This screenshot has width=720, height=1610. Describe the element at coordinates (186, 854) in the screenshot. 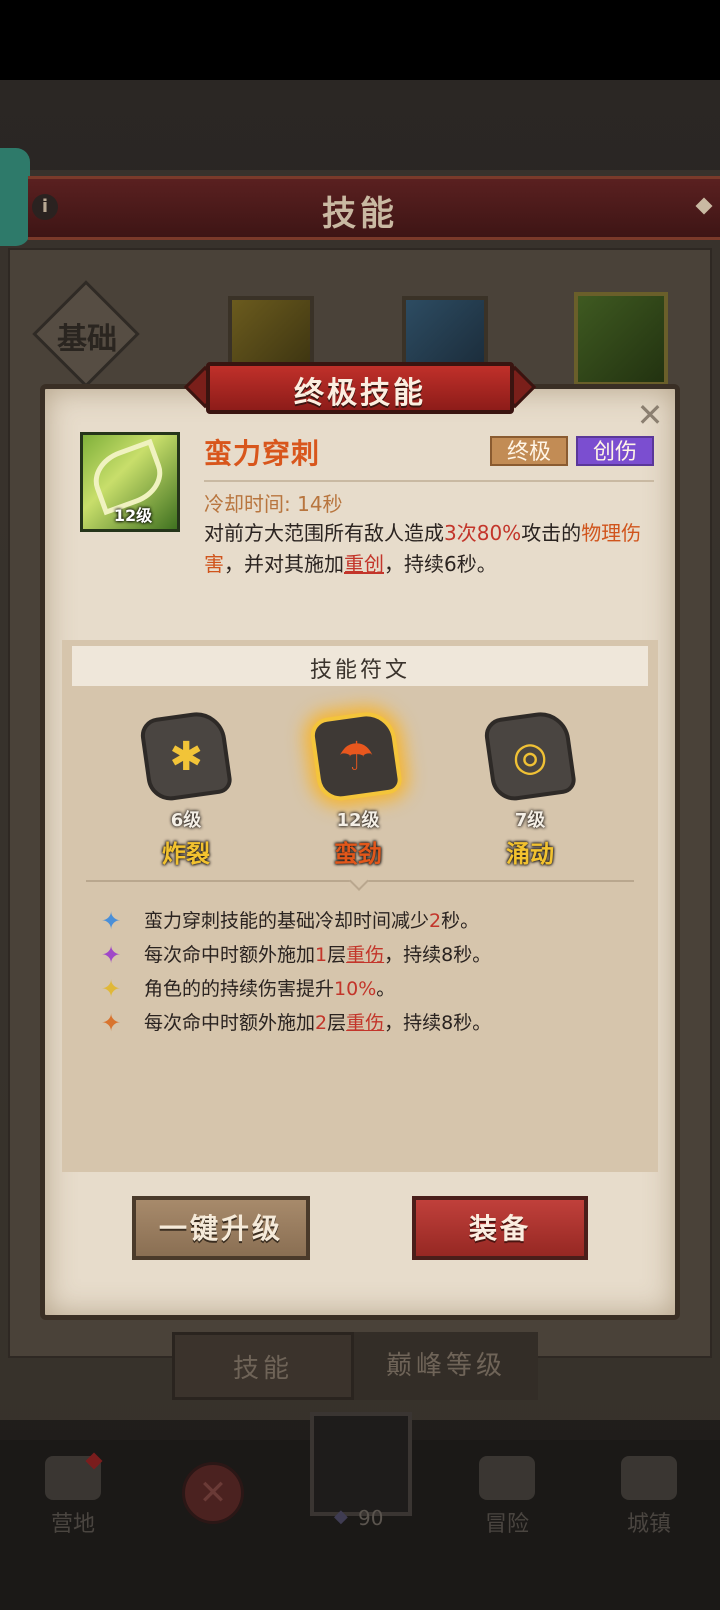

I see `rune-name: 炸裂` at that location.